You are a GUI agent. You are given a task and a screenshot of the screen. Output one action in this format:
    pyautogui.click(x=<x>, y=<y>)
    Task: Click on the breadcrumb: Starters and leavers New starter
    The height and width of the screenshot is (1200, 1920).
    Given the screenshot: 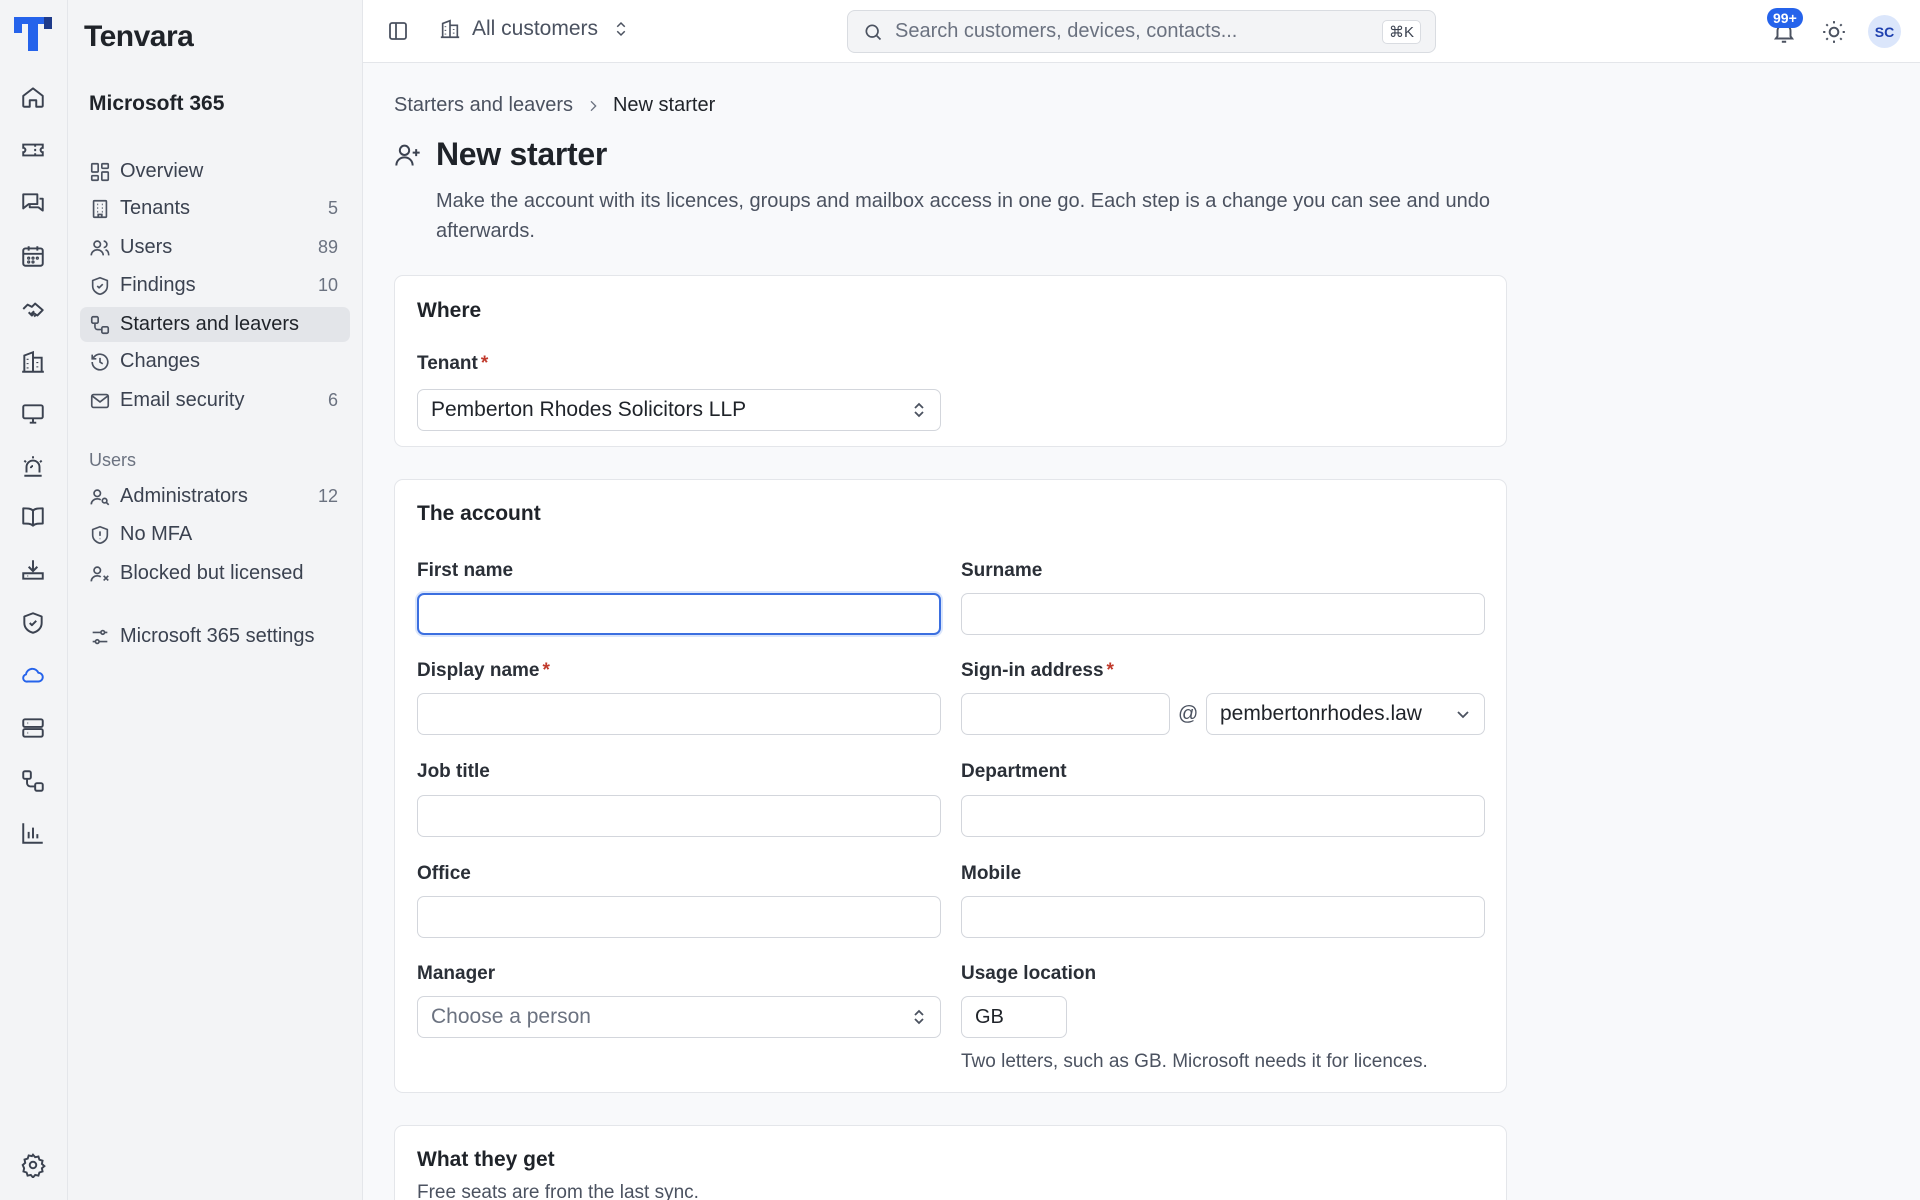 What is the action you would take?
    pyautogui.click(x=554, y=105)
    